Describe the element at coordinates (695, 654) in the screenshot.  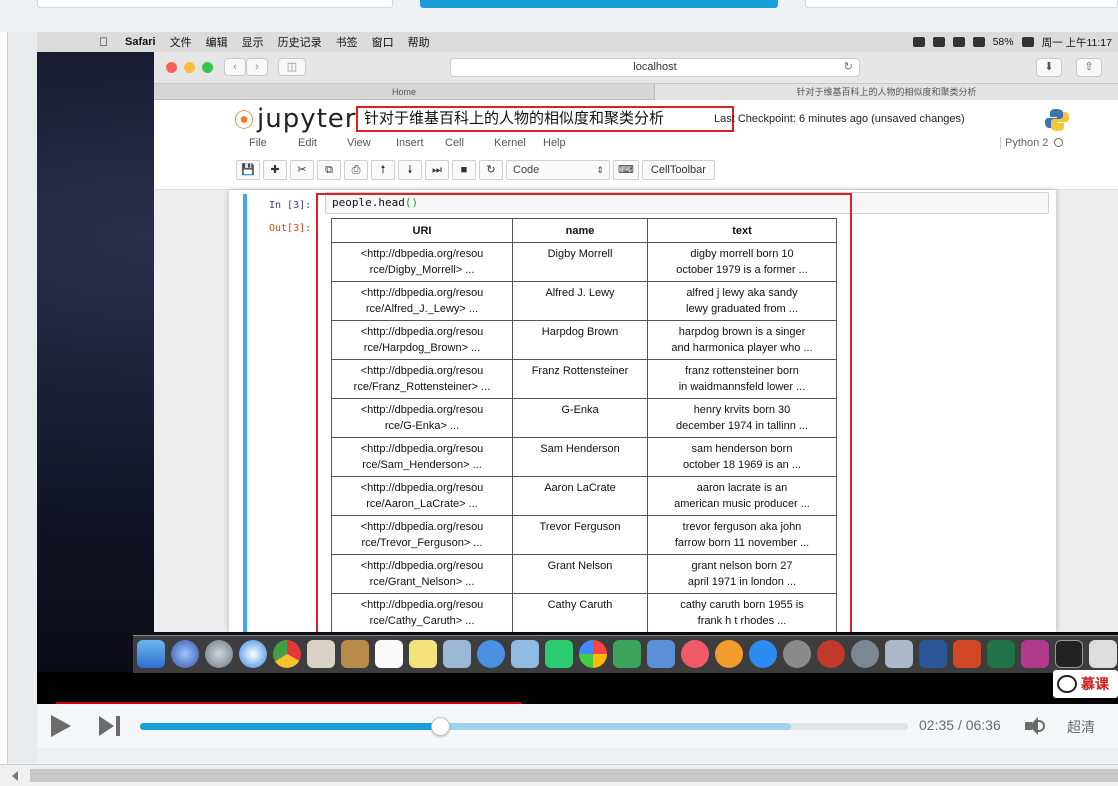
I see `itunes-icon` at that location.